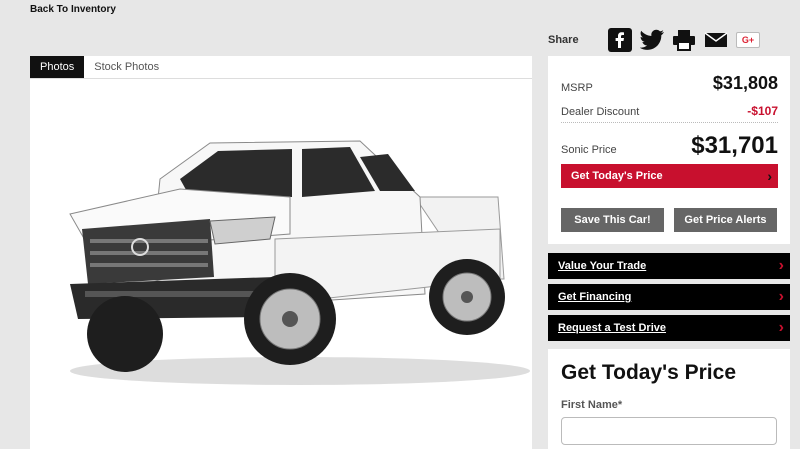 The width and height of the screenshot is (800, 449). I want to click on twitter-icon, so click(652, 40).